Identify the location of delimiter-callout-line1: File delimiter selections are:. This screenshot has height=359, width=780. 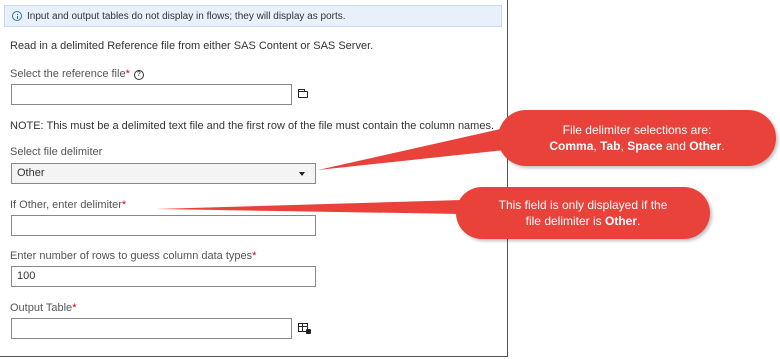
(637, 130).